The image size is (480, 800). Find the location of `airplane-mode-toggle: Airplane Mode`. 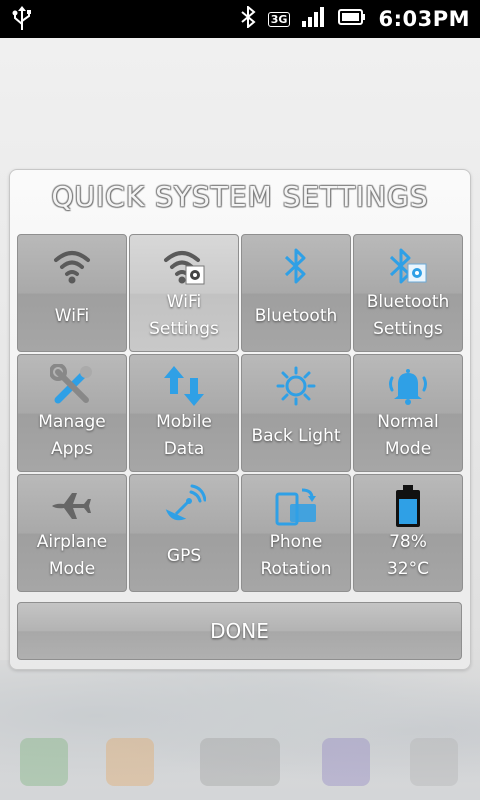

airplane-mode-toggle: Airplane Mode is located at coordinates (72, 533).